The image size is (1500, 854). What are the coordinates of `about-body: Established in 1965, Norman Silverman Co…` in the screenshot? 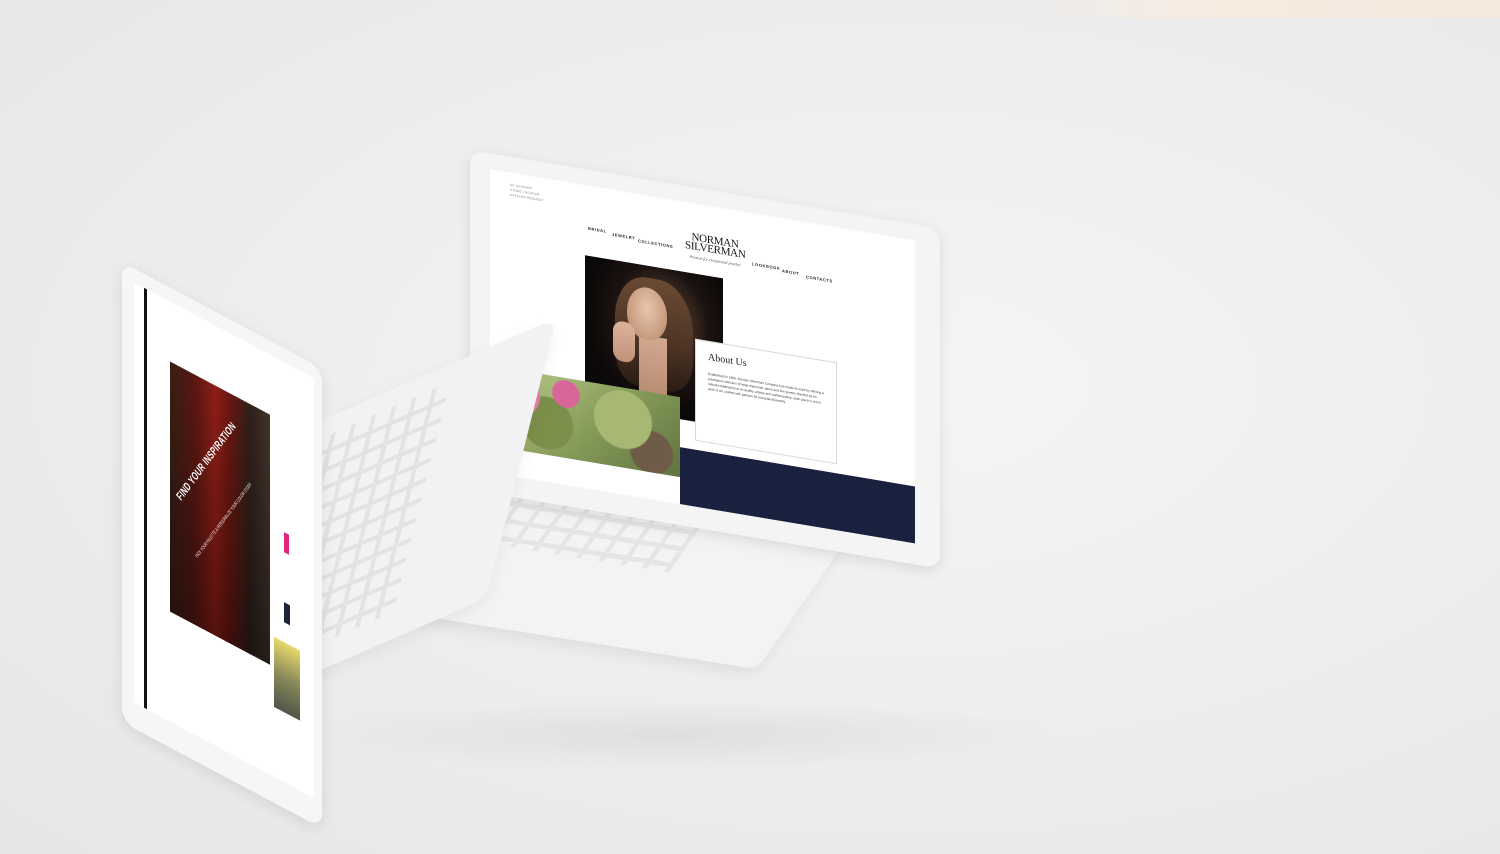 It's located at (766, 388).